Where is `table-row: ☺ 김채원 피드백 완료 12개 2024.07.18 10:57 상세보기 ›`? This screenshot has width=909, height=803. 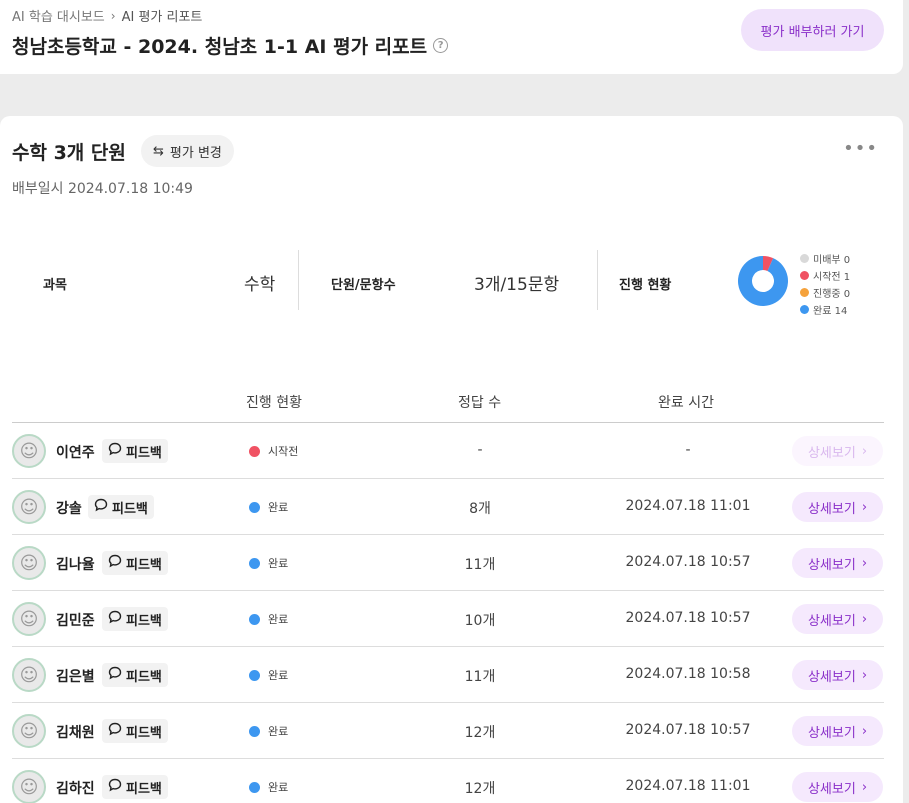 table-row: ☺ 김채원 피드백 완료 12개 2024.07.18 10:57 상세보기 › is located at coordinates (448, 731).